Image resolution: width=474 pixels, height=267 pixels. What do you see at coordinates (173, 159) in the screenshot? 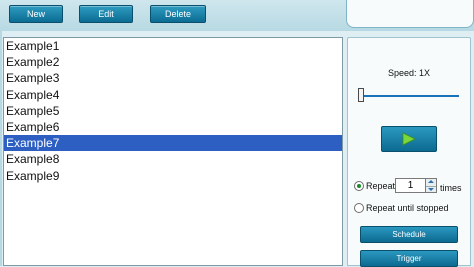
I see `list-item: Example8` at bounding box center [173, 159].